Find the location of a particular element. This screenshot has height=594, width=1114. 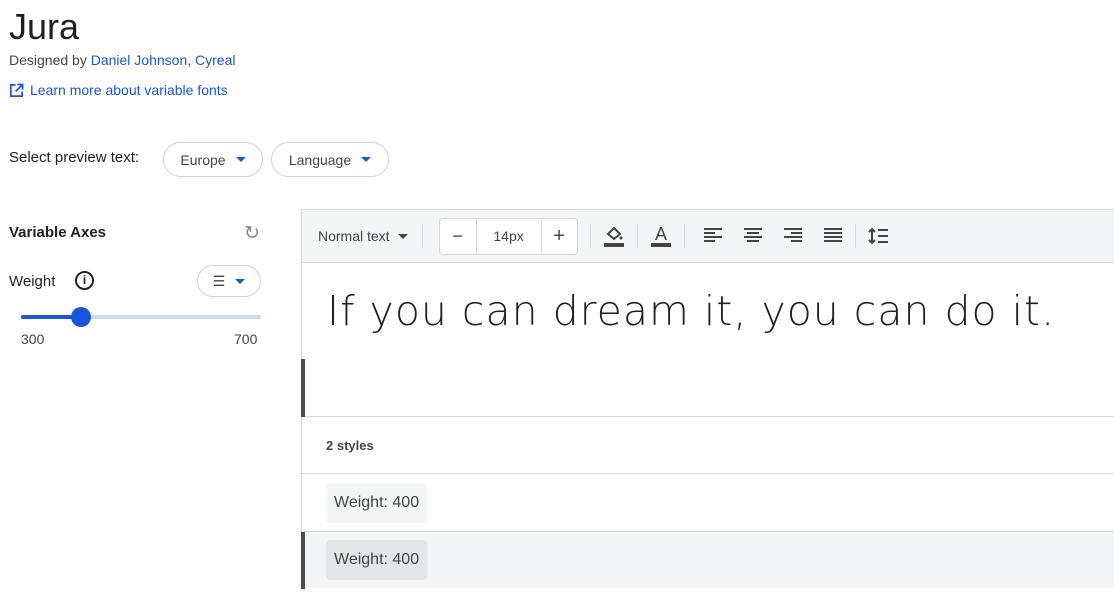

justify-icon is located at coordinates (833, 236).